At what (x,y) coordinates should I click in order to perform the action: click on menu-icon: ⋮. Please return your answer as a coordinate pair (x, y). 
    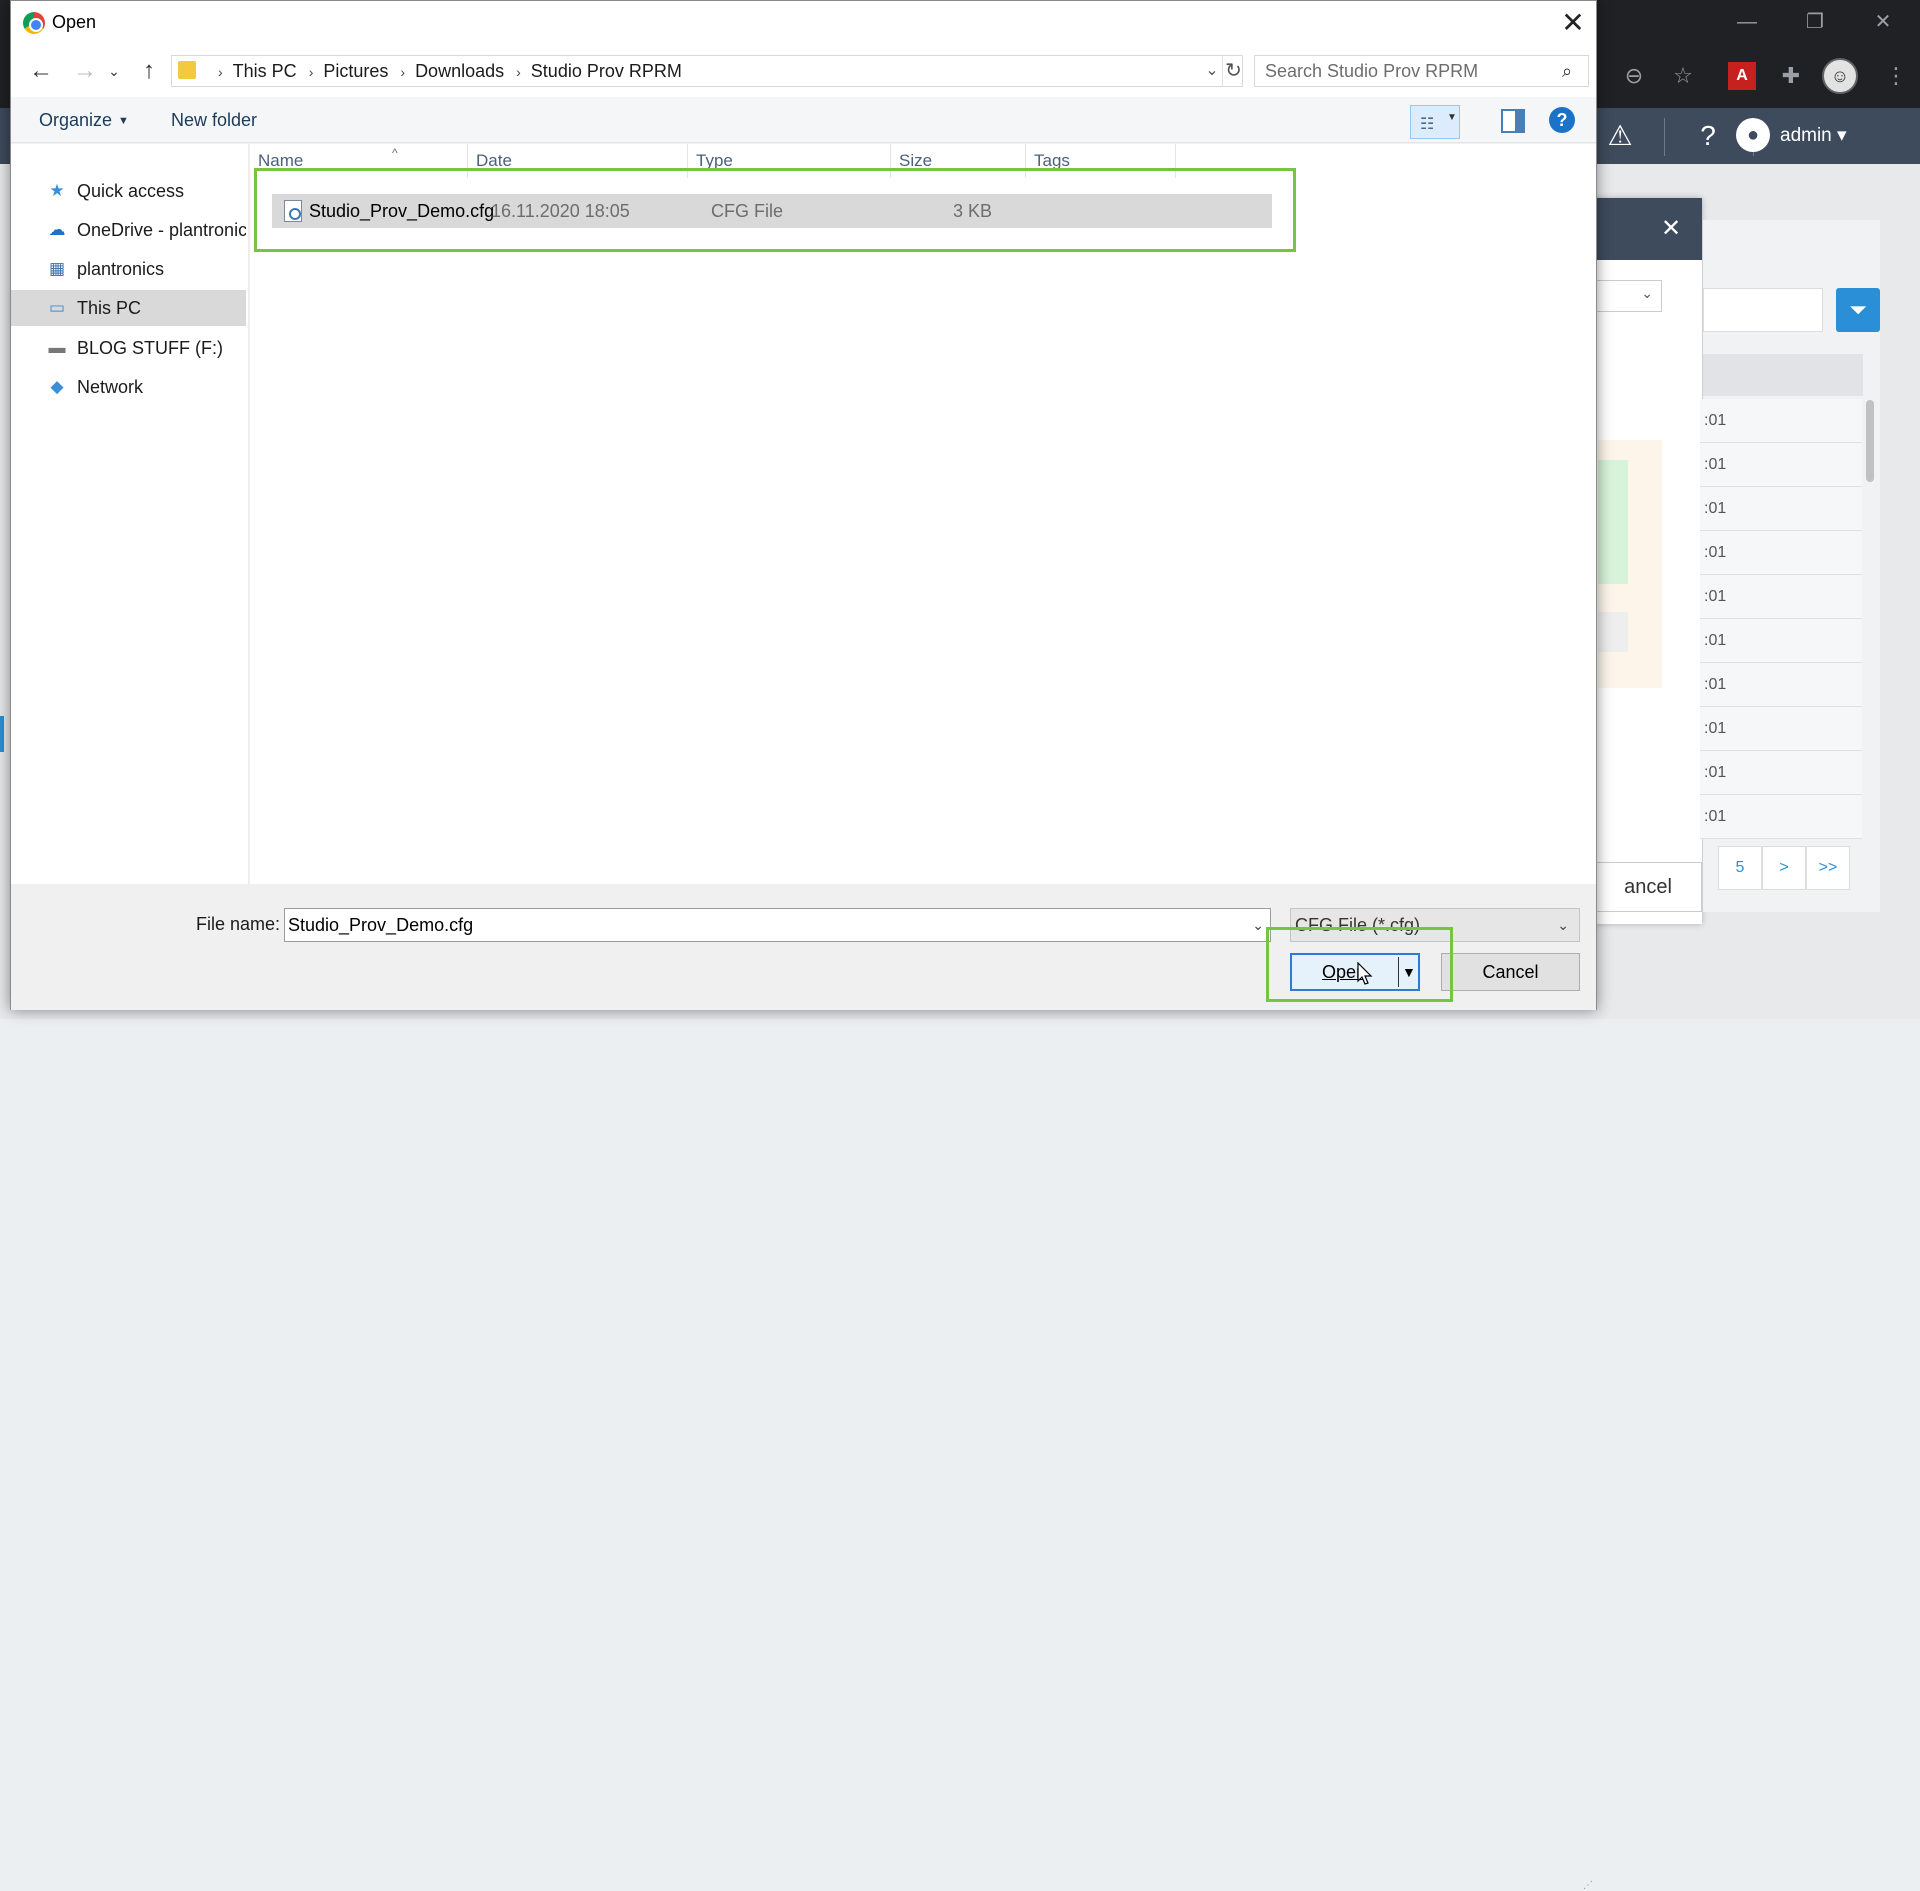
    Looking at the image, I should click on (1896, 76).